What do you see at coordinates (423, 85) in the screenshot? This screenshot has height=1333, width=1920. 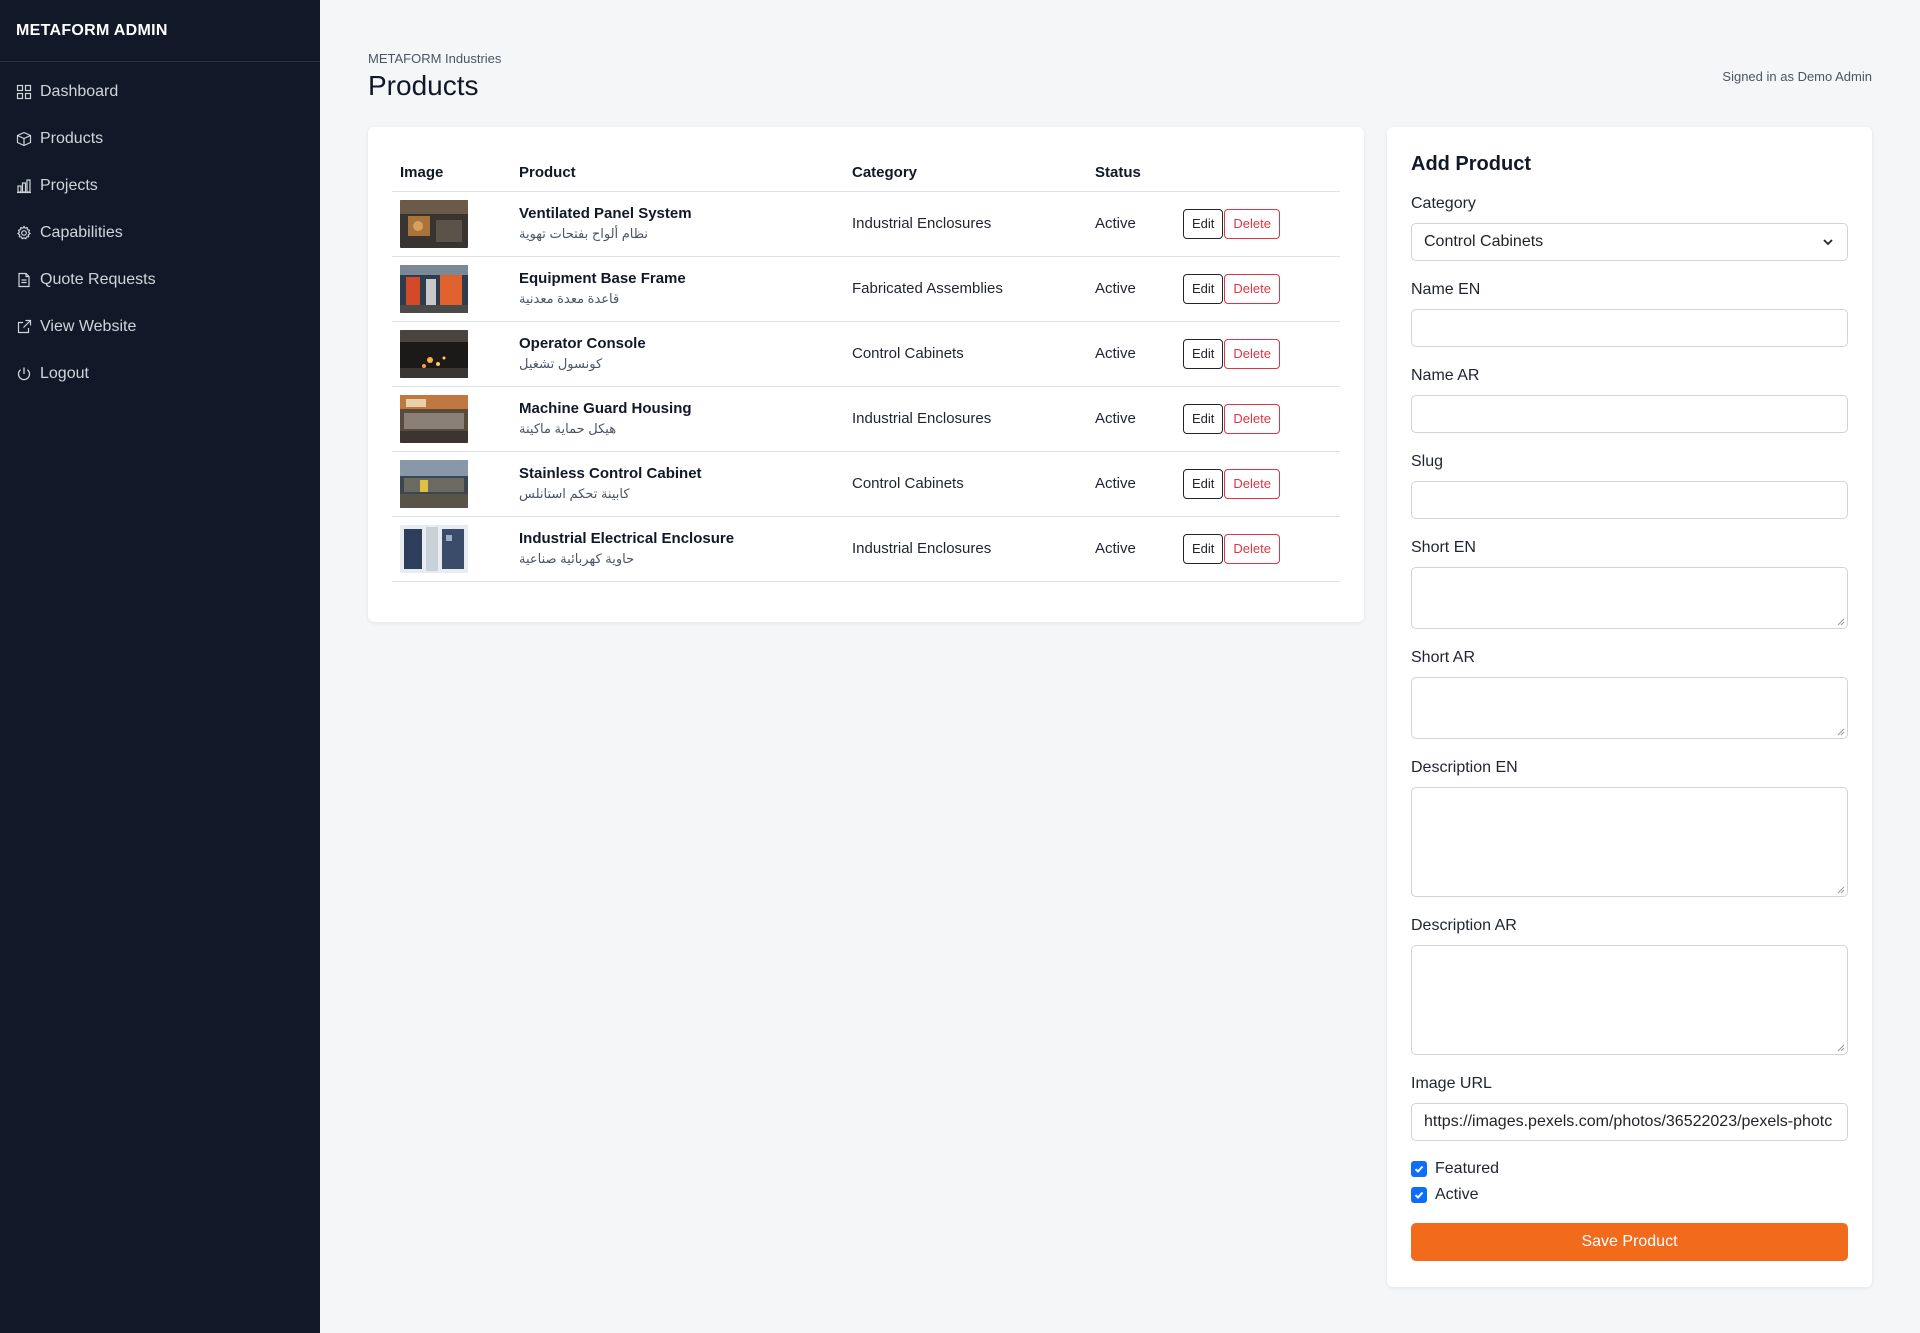 I see `page-title: Products` at bounding box center [423, 85].